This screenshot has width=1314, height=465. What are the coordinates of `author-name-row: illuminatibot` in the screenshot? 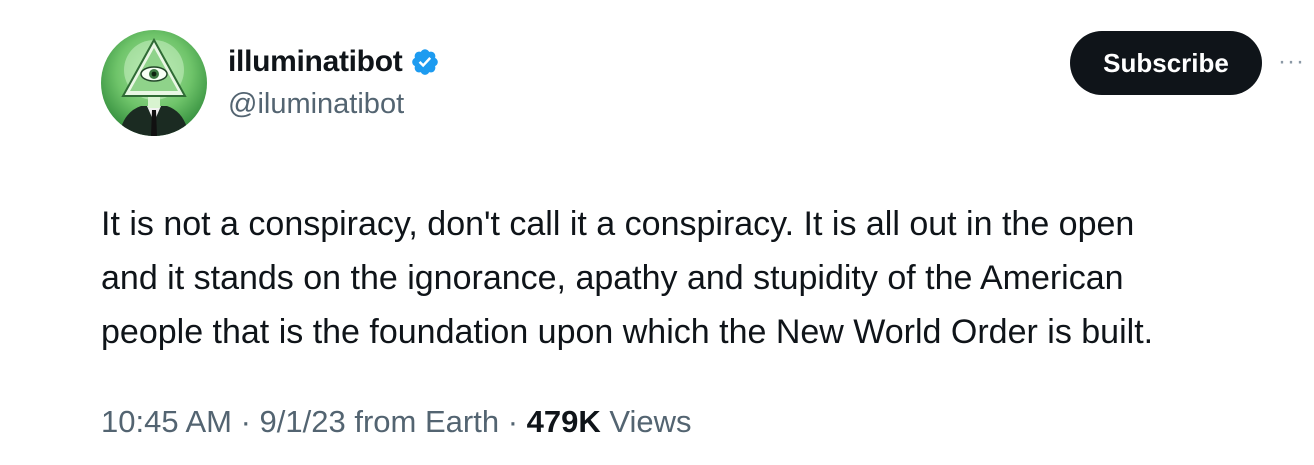 It's located at (334, 62).